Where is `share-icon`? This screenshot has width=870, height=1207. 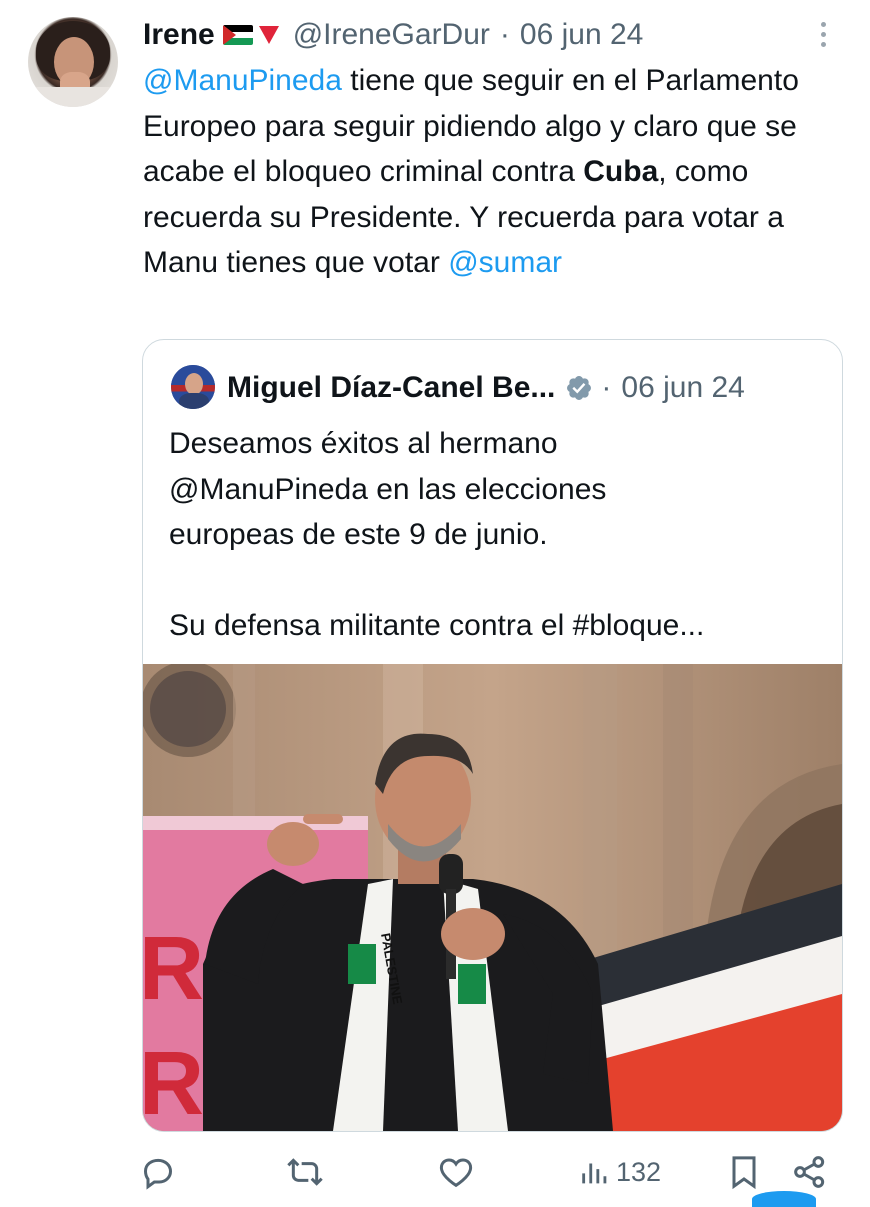
share-icon is located at coordinates (809, 1172).